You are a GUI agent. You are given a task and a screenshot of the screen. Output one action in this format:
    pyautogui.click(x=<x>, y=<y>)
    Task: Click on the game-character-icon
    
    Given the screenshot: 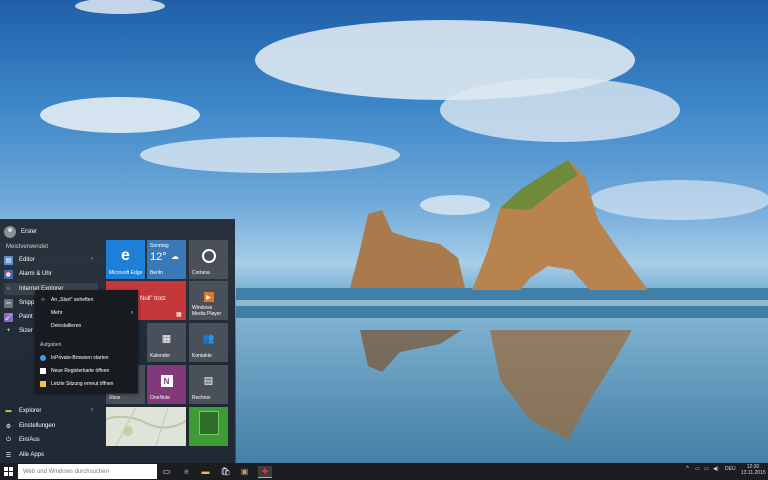 What is the action you would take?
    pyautogui.click(x=208, y=423)
    